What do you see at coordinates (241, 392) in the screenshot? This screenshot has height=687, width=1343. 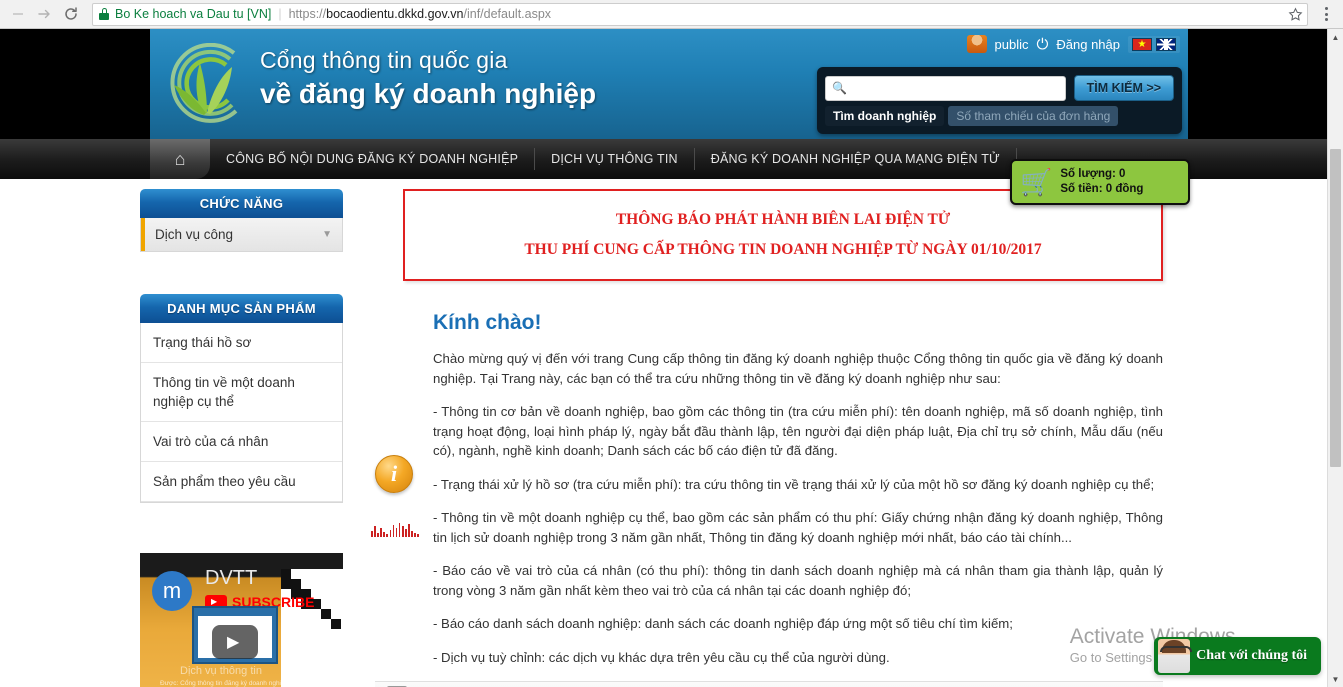 I see `sidebar-item-thong-tin-doanh-nghiep: Thông tin về một doanh nghiệp cụ thể` at bounding box center [241, 392].